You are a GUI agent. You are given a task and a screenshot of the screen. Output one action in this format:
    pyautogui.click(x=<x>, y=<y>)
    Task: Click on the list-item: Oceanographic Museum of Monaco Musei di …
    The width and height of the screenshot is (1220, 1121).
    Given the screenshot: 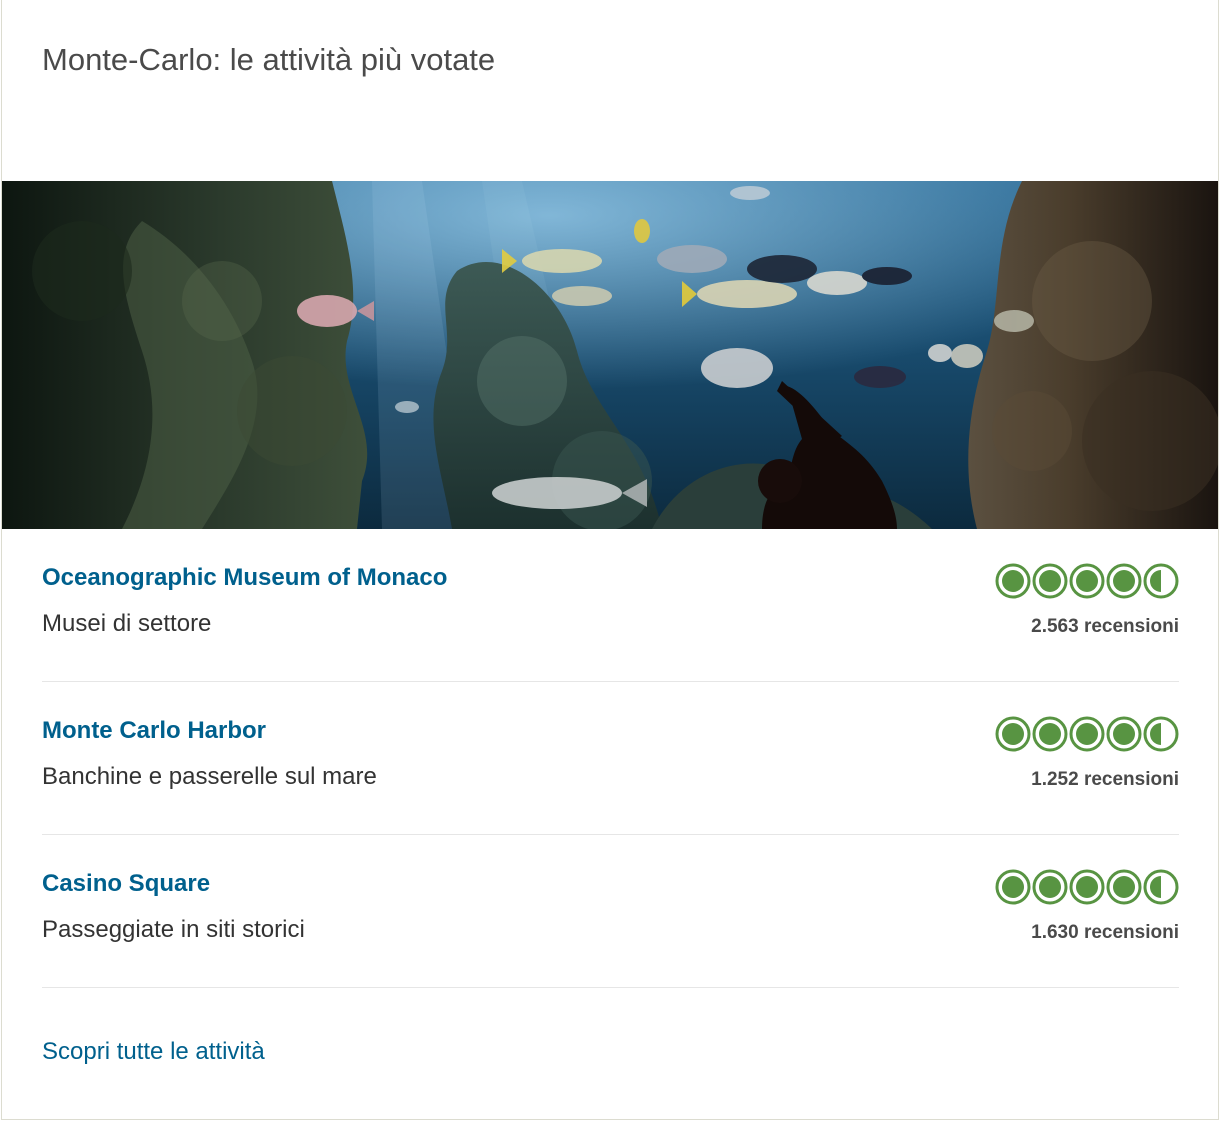 What is the action you would take?
    pyautogui.click(x=610, y=605)
    